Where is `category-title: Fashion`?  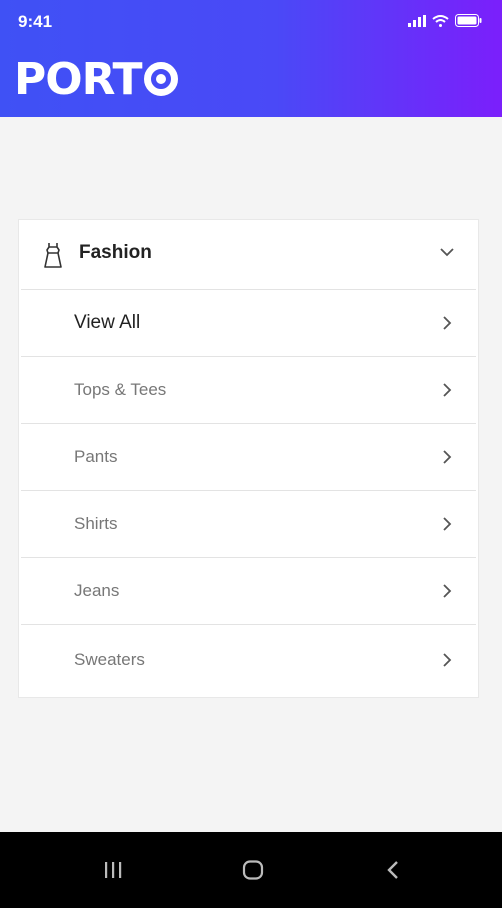
category-title: Fashion is located at coordinates (115, 252).